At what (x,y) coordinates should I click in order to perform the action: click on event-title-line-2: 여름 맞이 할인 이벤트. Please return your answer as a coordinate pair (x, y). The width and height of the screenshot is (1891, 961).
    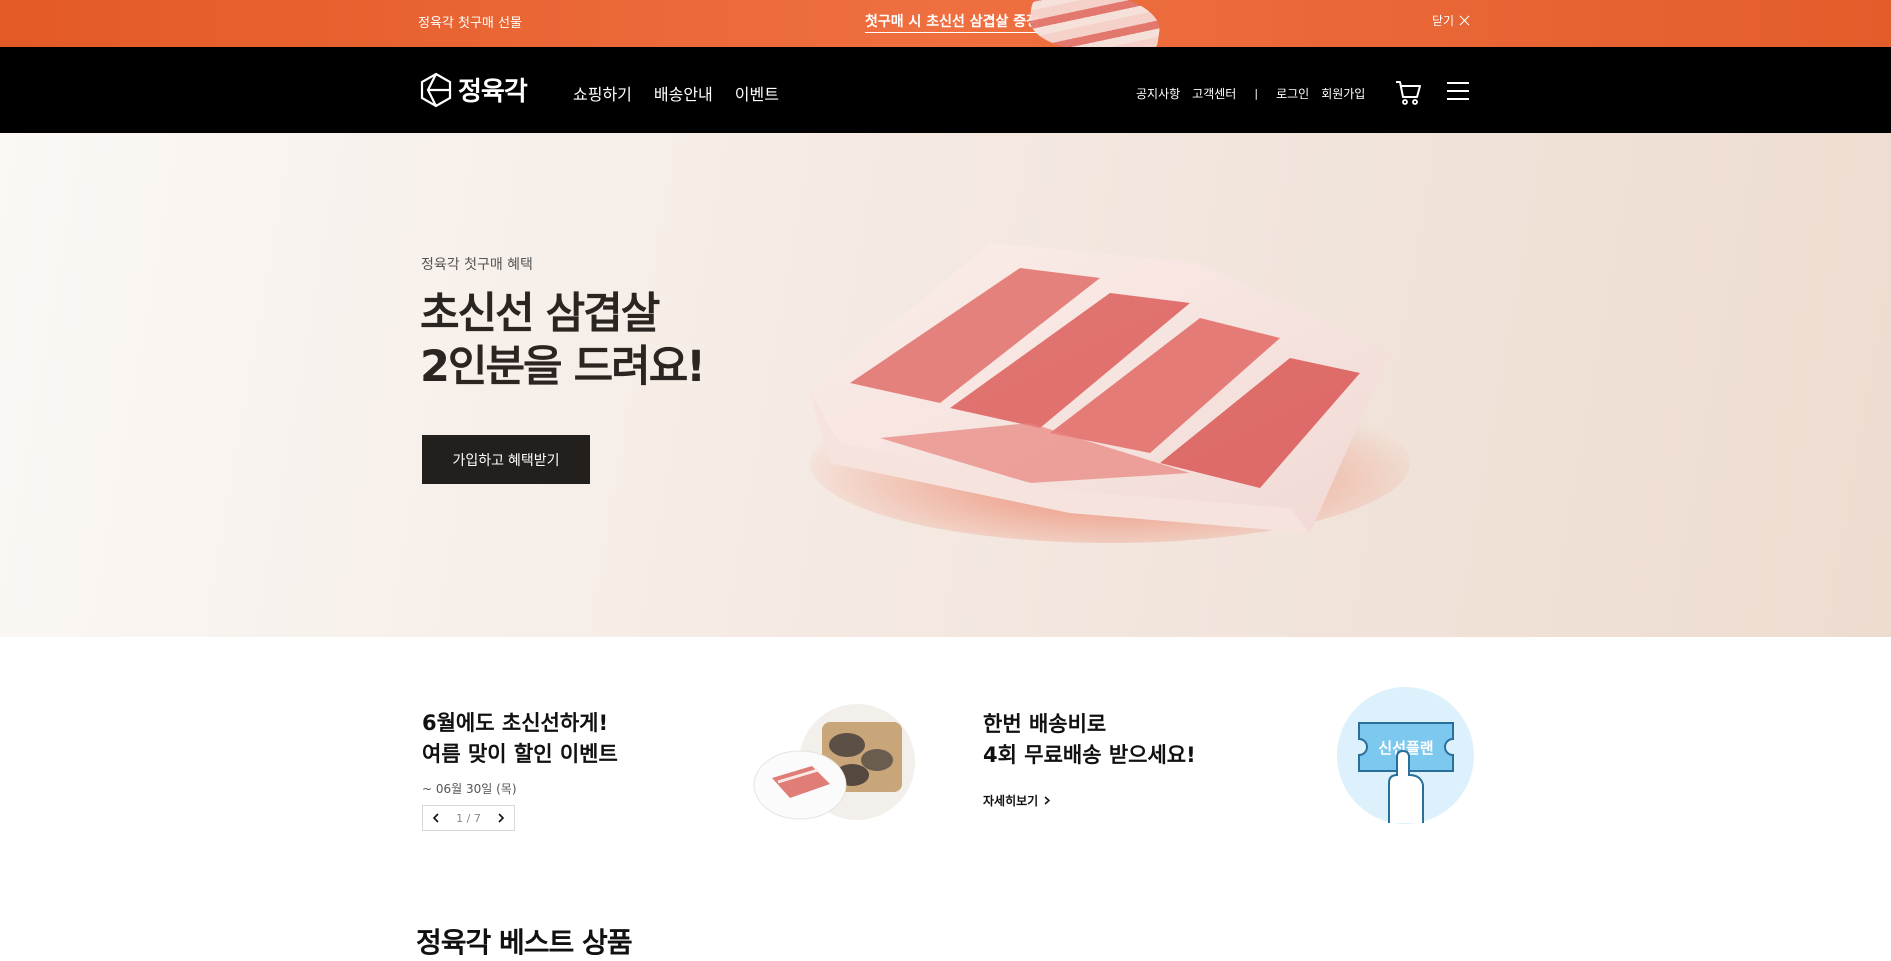
    Looking at the image, I should click on (520, 754).